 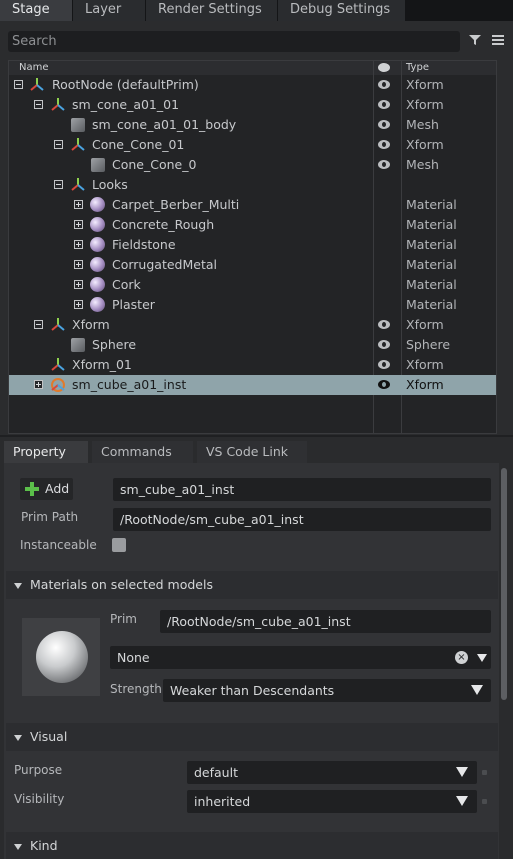 I want to click on material-prim-field: /RootNode/sm_cube_a01_inst, so click(x=325, y=621).